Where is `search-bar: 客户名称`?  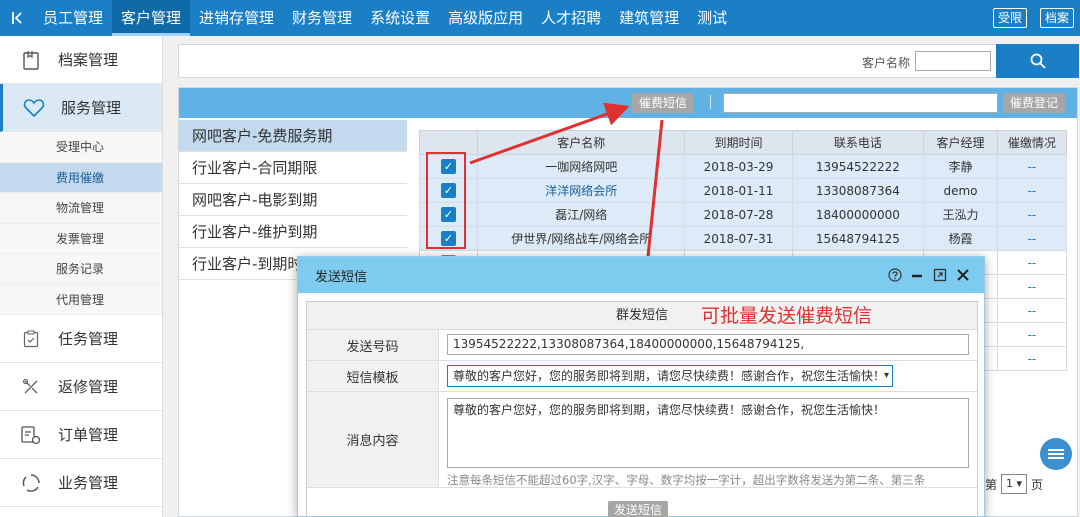
search-bar: 客户名称 is located at coordinates (628, 61).